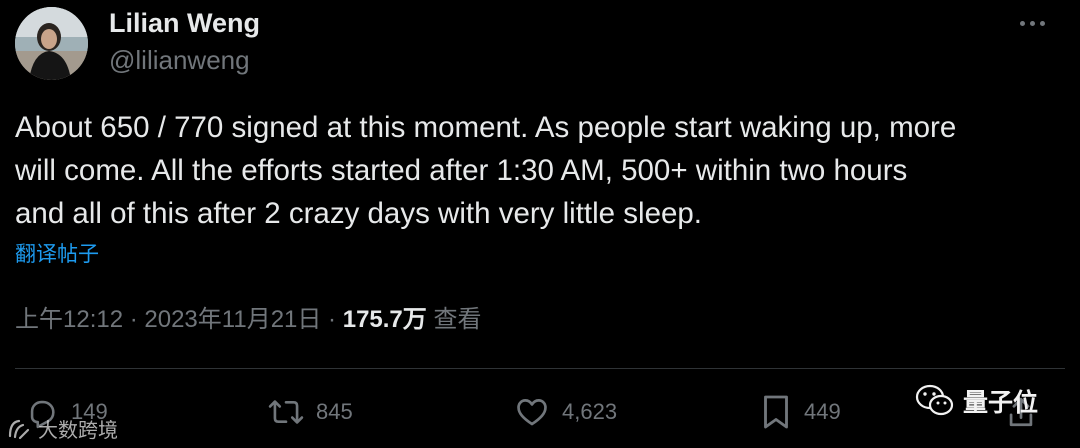  Describe the element at coordinates (57, 255) in the screenshot. I see `translate-post-link: 翻译帖子` at that location.